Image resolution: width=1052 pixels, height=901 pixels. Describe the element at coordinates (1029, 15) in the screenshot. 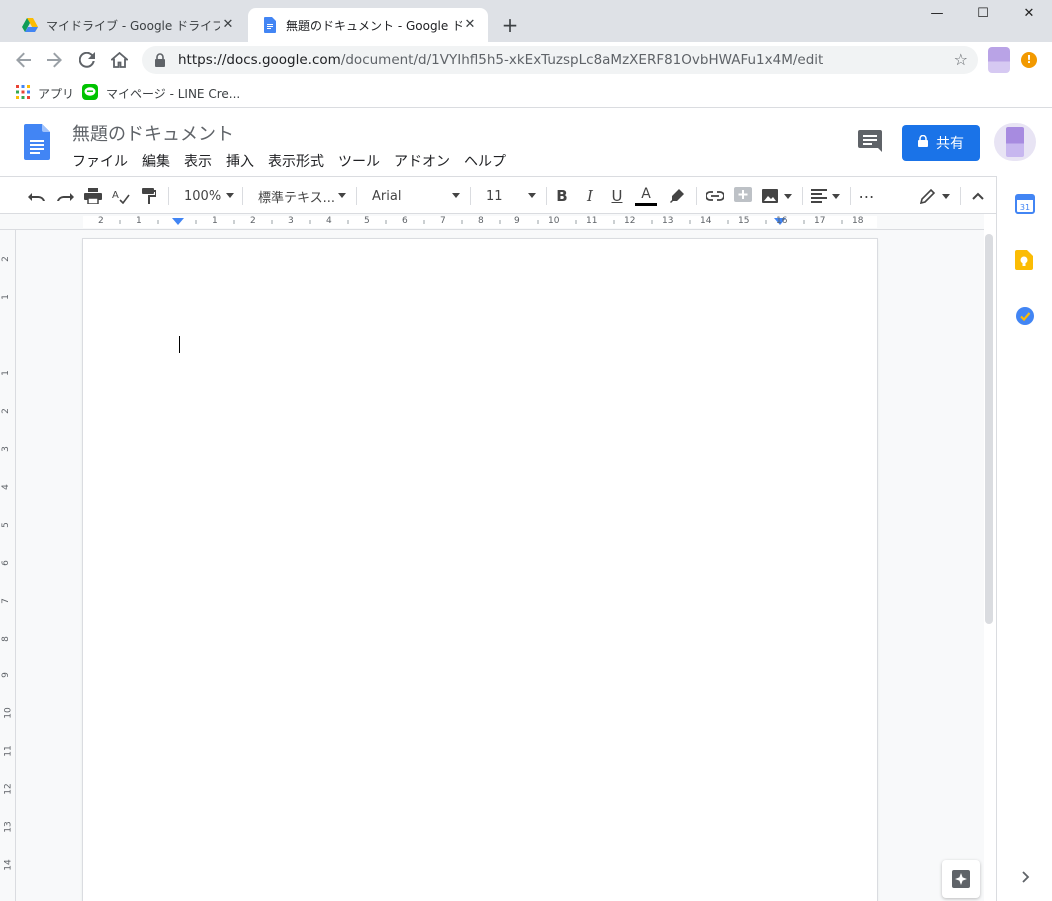

I see `close-window-button: ✕` at that location.